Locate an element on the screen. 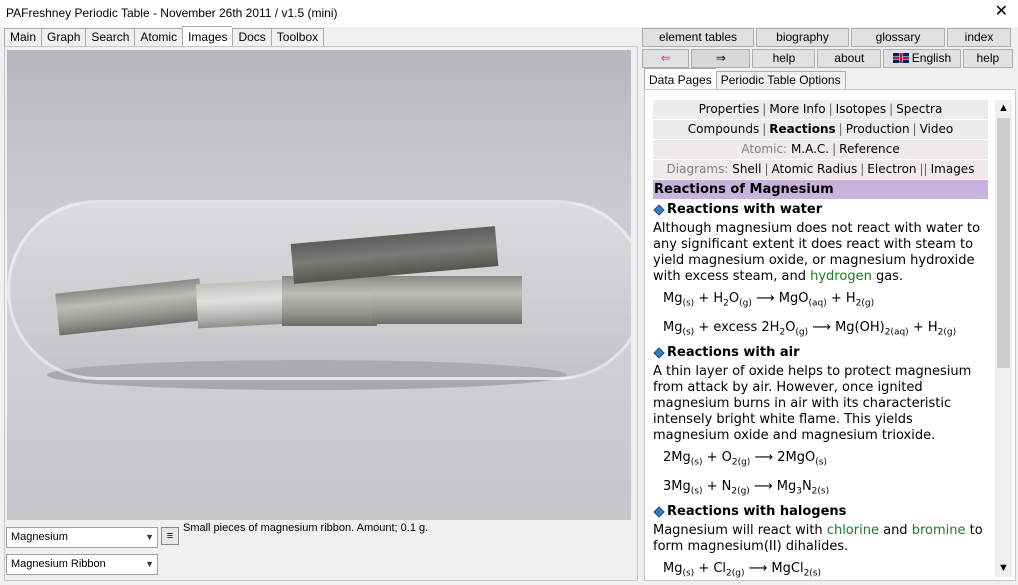 This screenshot has height=585, width=1018. forward-button: ⇒ is located at coordinates (721, 58).